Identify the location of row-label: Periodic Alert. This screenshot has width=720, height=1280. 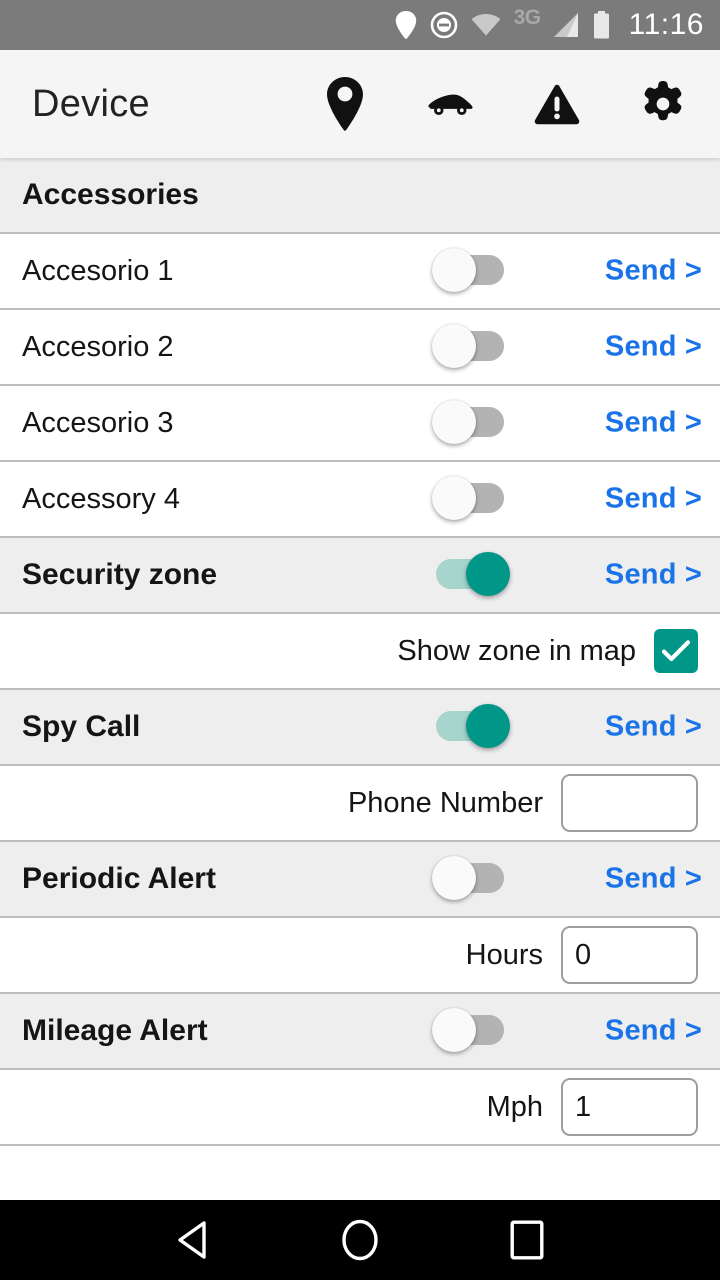
(119, 878).